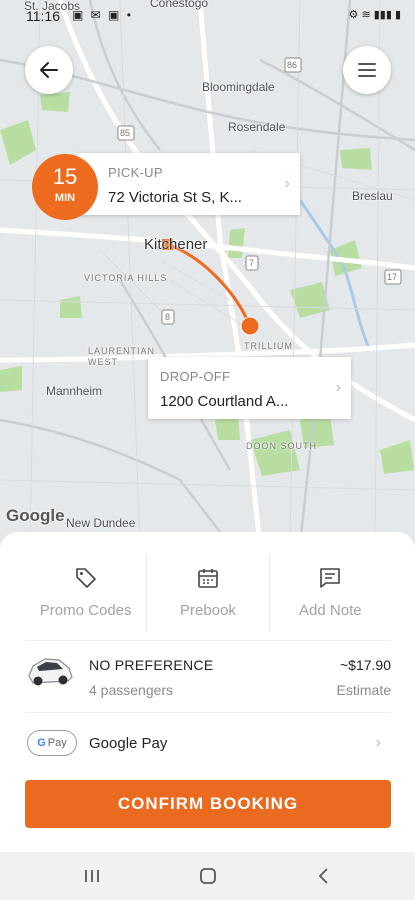 The image size is (415, 900). I want to click on arrow-left-icon, so click(49, 70).